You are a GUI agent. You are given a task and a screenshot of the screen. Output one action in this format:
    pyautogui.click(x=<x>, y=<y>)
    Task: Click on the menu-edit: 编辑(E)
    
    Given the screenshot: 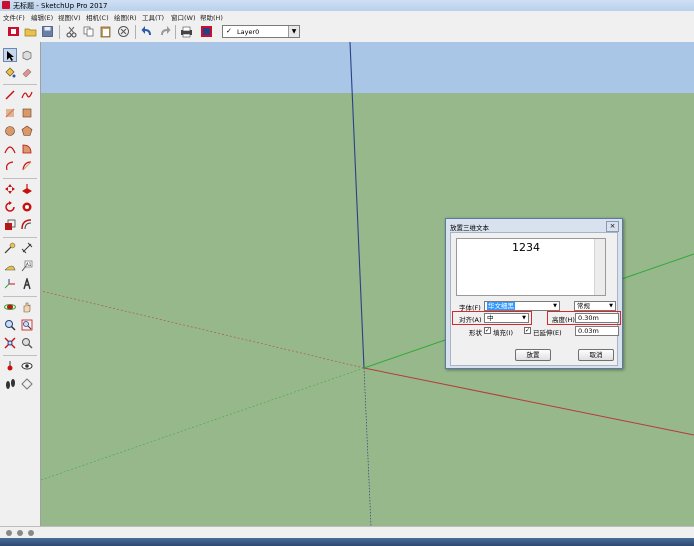 What is the action you would take?
    pyautogui.click(x=42, y=17)
    